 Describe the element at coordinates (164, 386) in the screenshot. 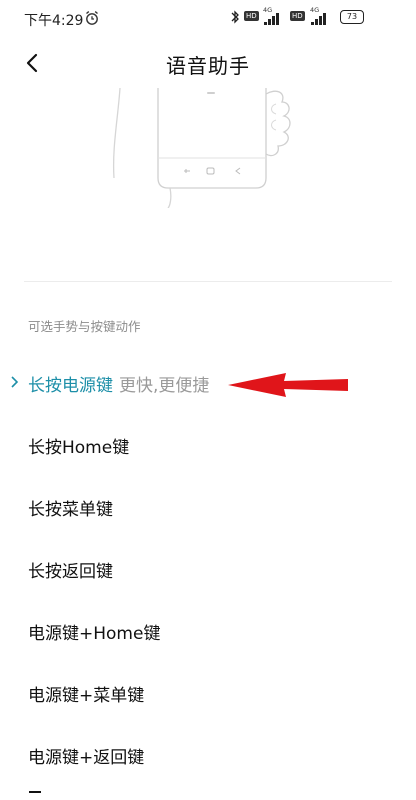

I see `option-hint: 更快,更便捷` at that location.